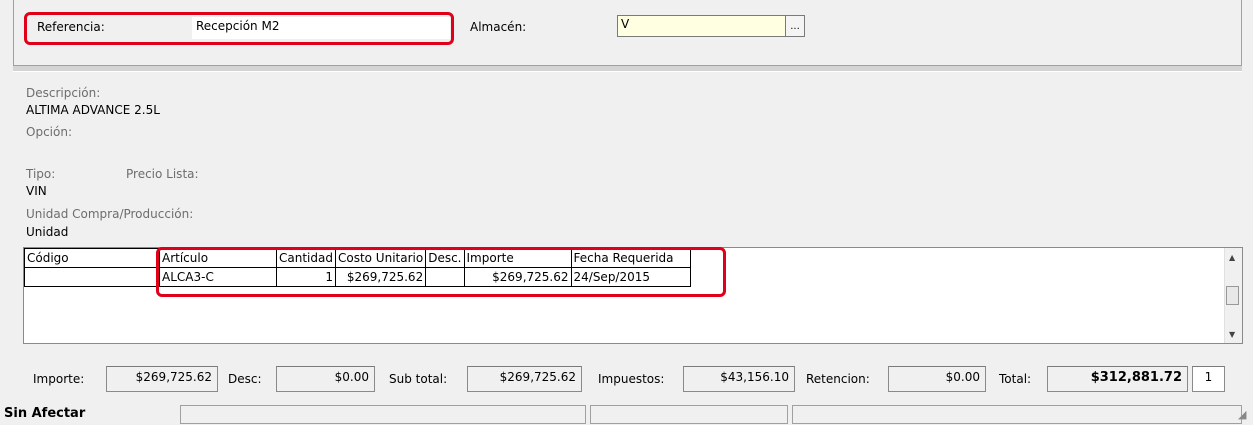 The image size is (1253, 425). Describe the element at coordinates (63, 93) in the screenshot. I see `descripcion-label: Descripción:` at that location.